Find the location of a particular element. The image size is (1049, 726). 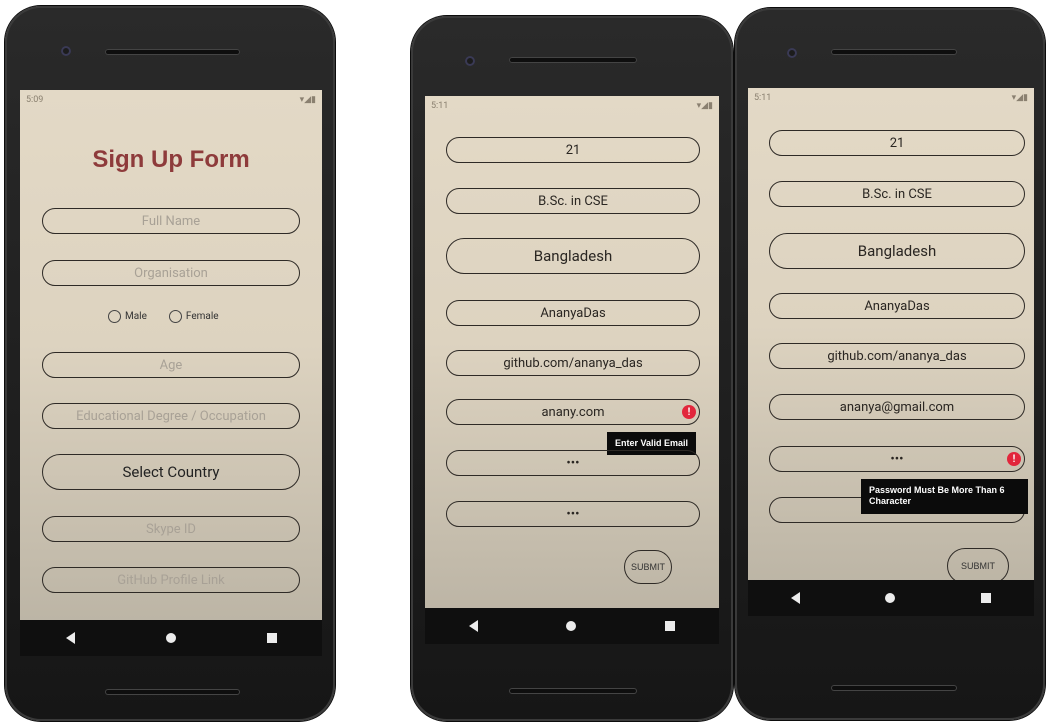

country-select: Select Country is located at coordinates (171, 472).